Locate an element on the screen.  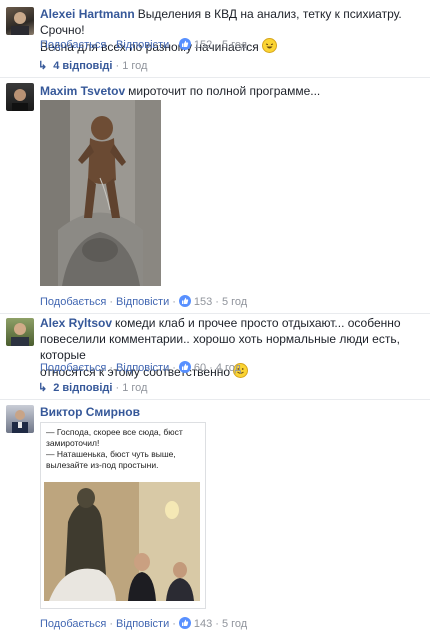
meme-caption-line: — Господа, скорее все сюда, бюст is located at coordinates (114, 432).